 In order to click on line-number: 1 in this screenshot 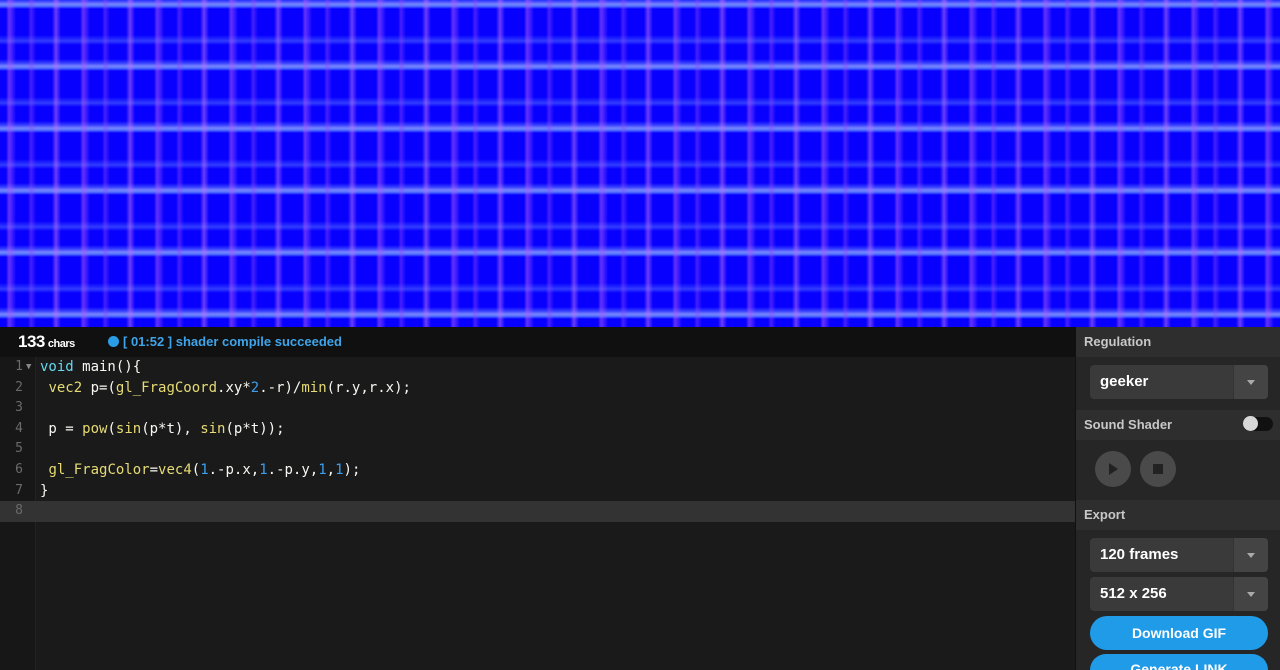, I will do `click(19, 366)`.